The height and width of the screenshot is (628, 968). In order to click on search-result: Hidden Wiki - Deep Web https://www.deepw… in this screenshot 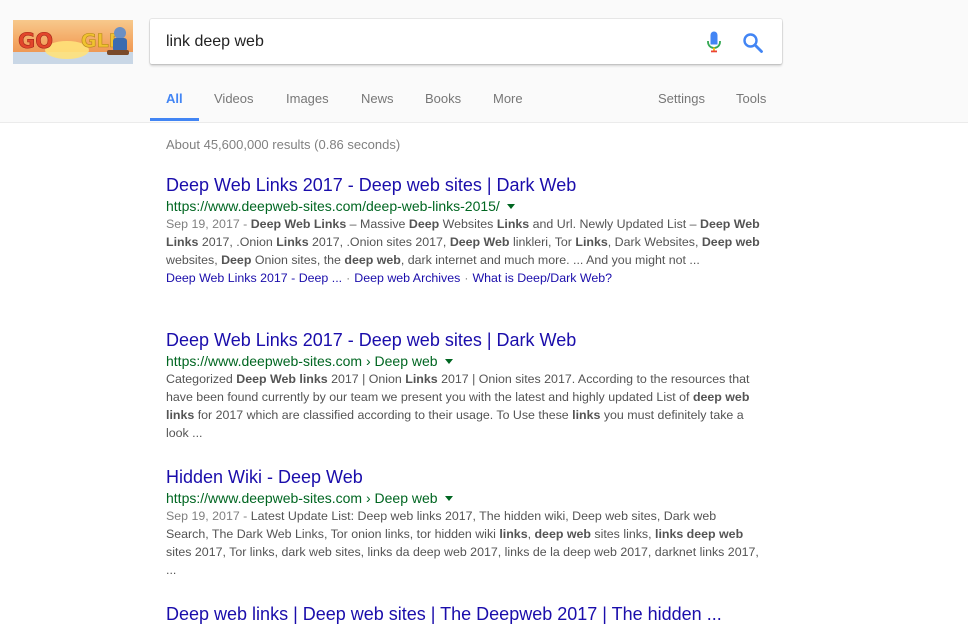, I will do `click(466, 522)`.